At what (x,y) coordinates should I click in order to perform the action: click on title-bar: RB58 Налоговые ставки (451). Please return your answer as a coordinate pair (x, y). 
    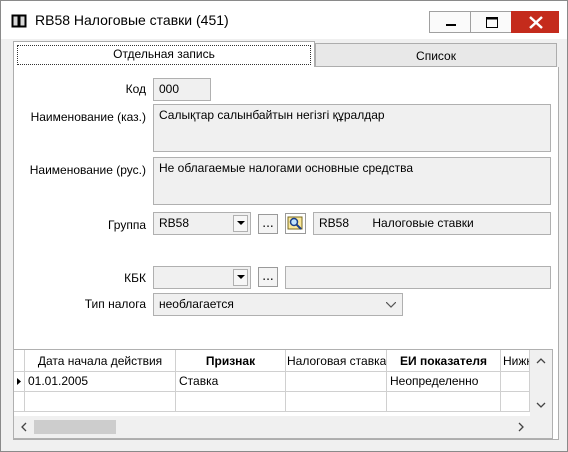
    Looking at the image, I should click on (284, 20).